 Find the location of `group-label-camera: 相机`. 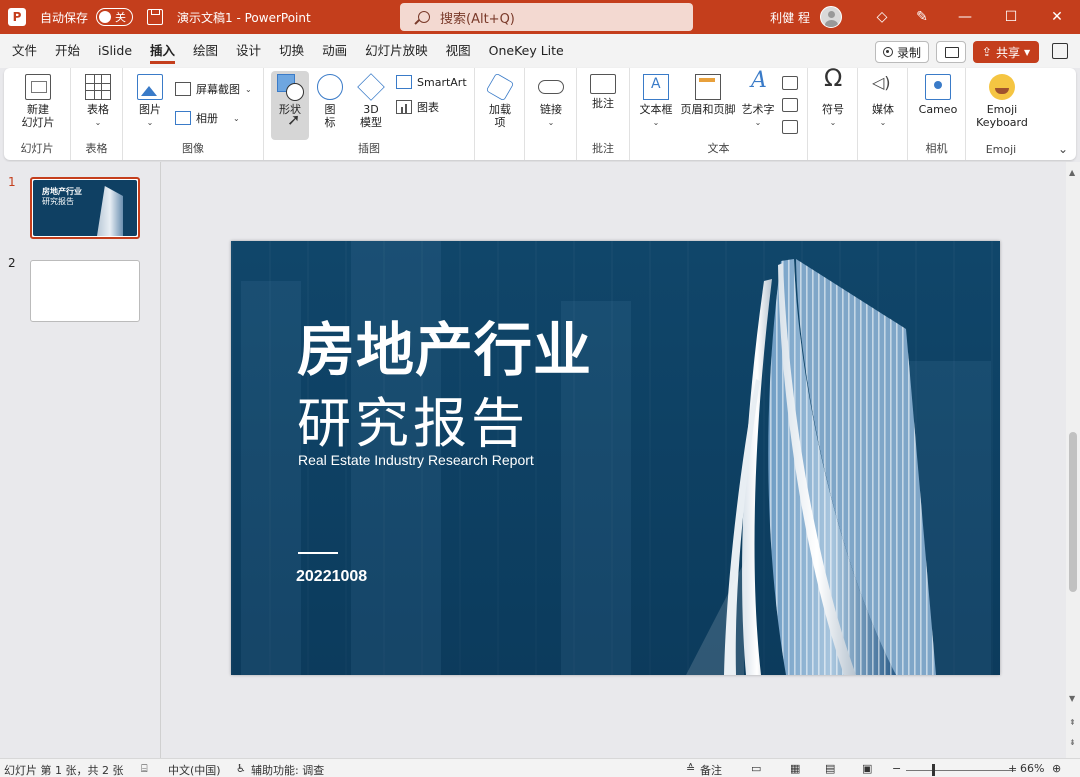

group-label-camera: 相机 is located at coordinates (936, 148).